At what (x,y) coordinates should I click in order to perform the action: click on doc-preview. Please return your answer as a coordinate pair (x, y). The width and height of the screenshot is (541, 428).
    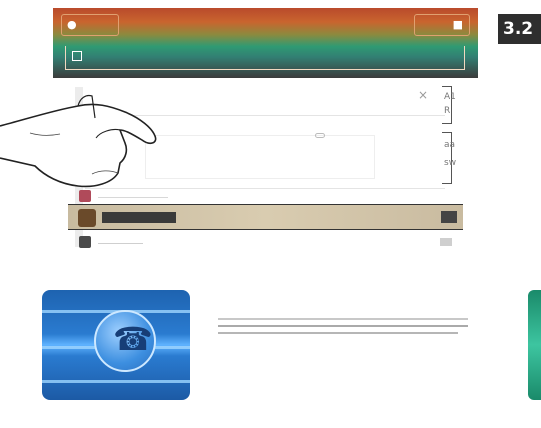
    Looking at the image, I should click on (343, 338).